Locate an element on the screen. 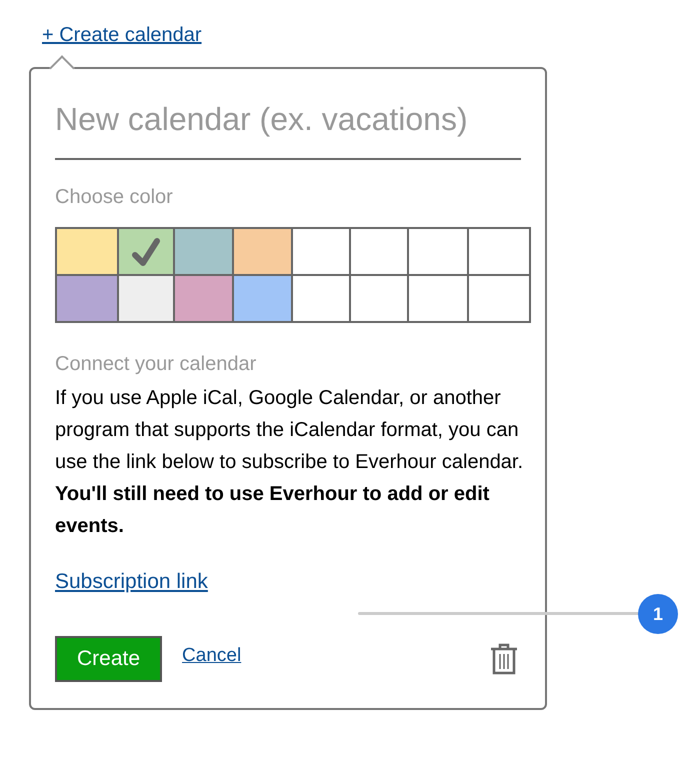 The image size is (700, 780). trash-icon is located at coordinates (504, 659).